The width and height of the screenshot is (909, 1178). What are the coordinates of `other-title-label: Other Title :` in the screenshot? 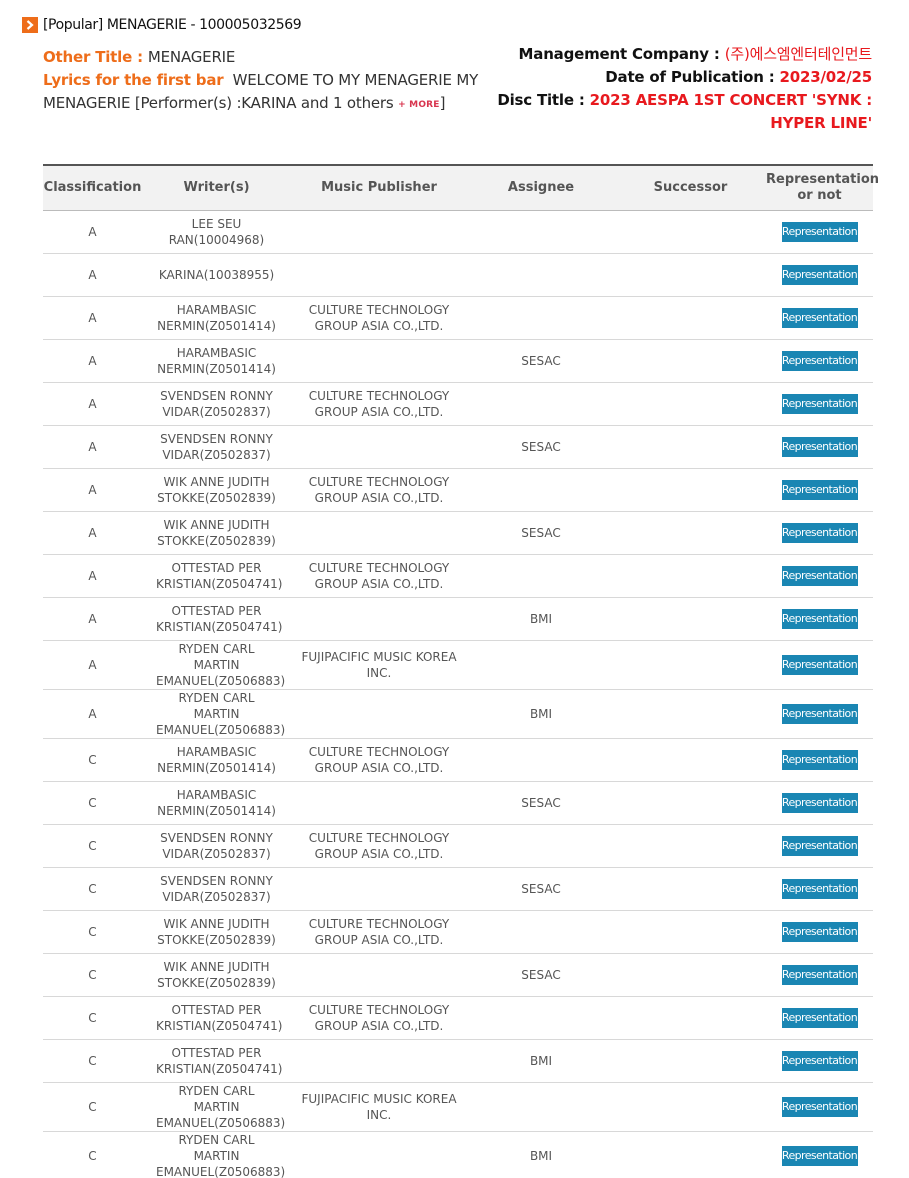 It's located at (95, 57).